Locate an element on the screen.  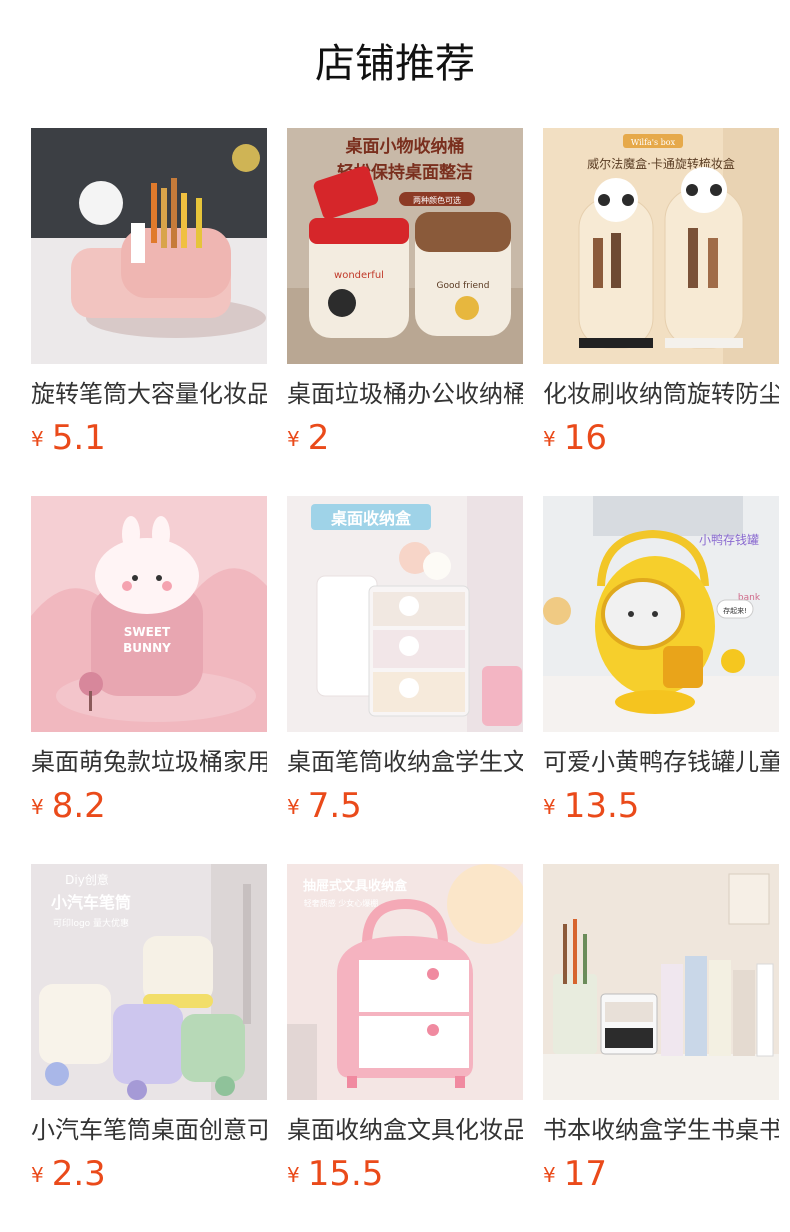
product-card: 书本收纳盒学生书桌书立 ¥17 is located at coordinates (661, 1029).